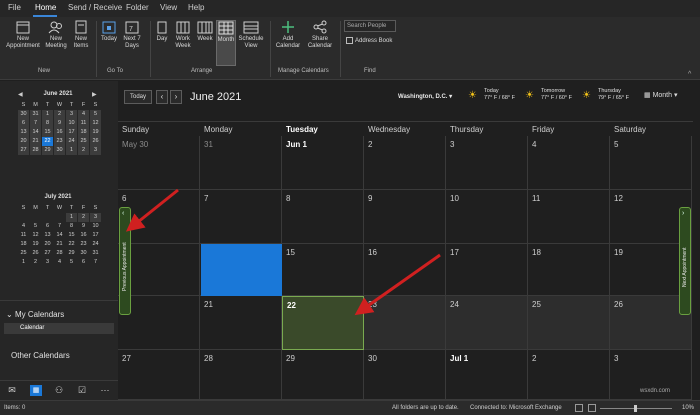 This screenshot has width=700, height=415. I want to click on day-cell: May 30, so click(159, 163).